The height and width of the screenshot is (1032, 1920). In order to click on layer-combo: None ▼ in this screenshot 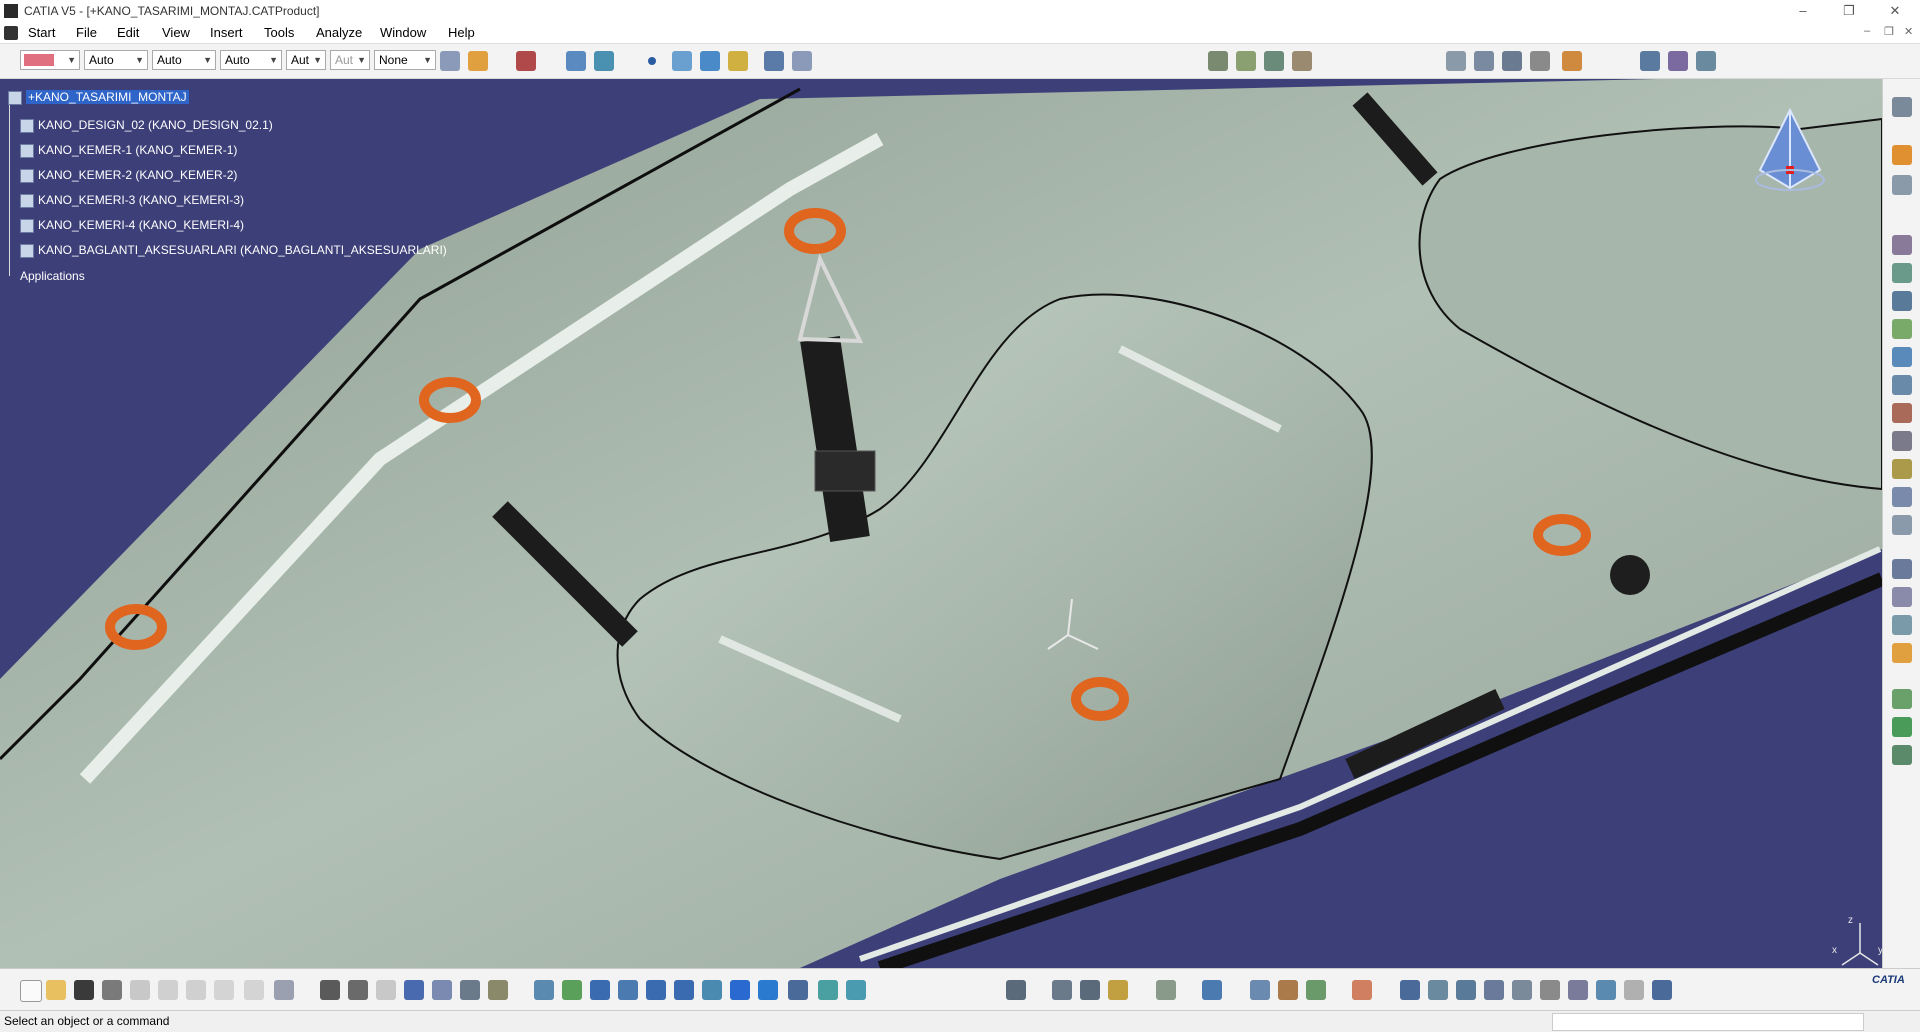, I will do `click(405, 60)`.